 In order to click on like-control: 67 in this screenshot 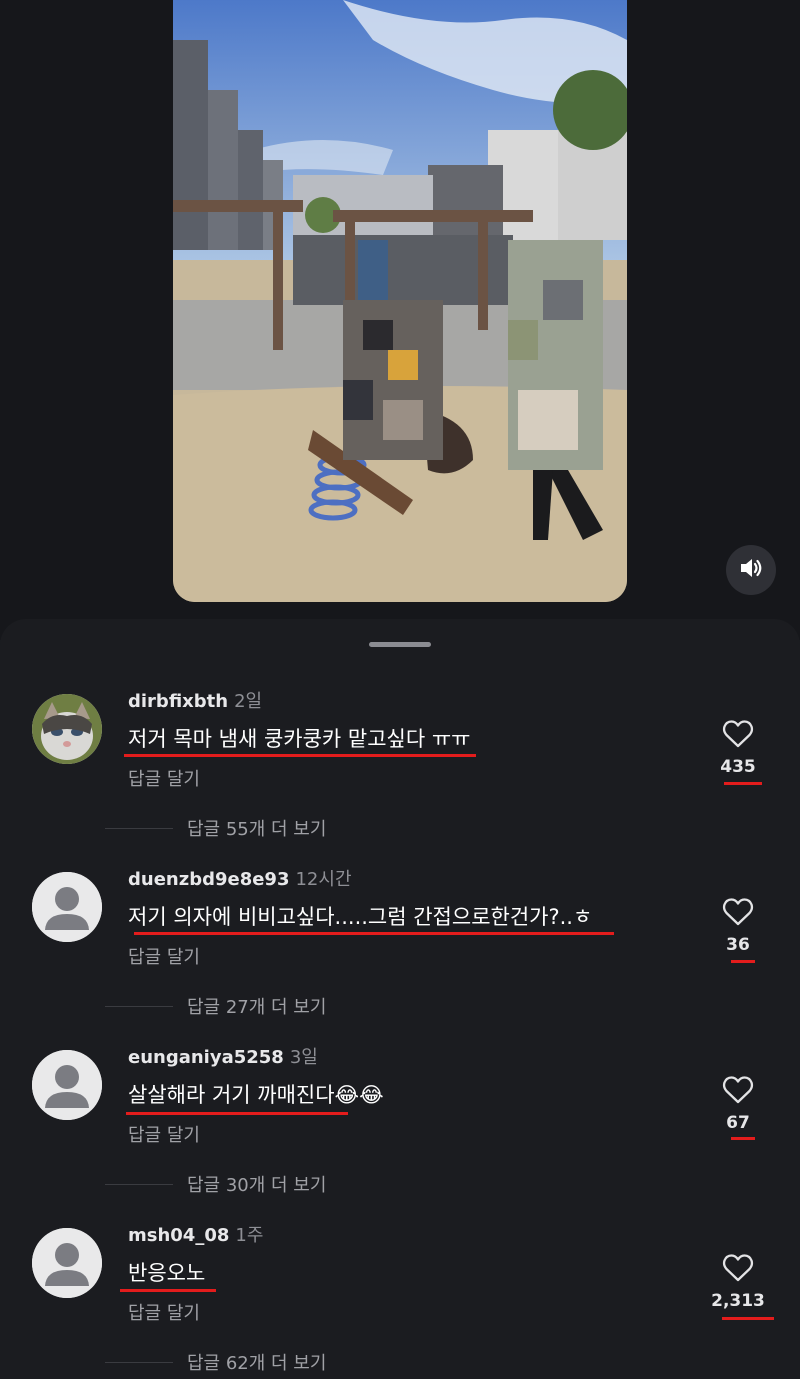, I will do `click(738, 1104)`.